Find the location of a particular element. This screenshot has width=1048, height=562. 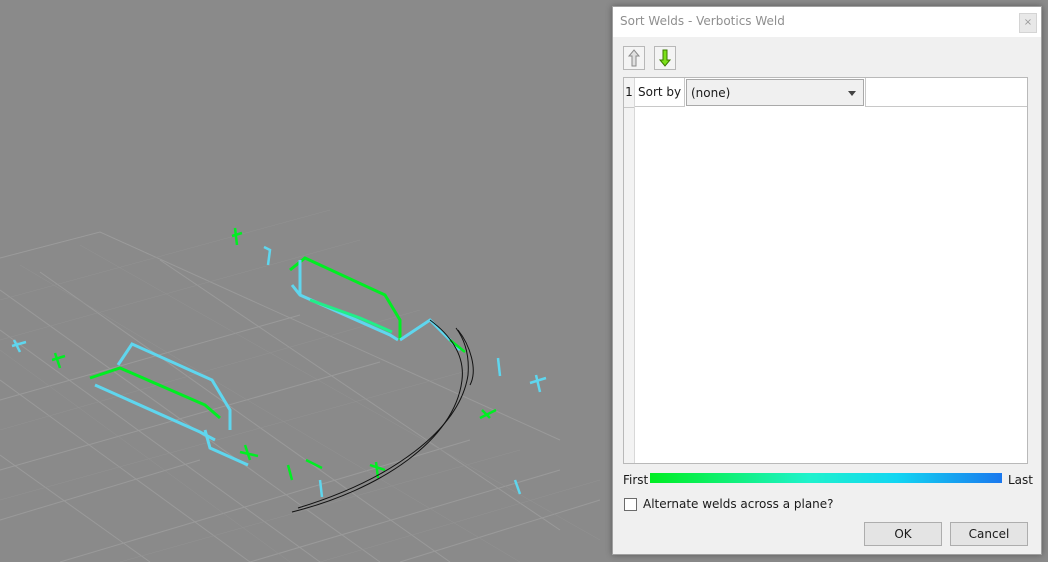

sort-by-dropdown: (none) is located at coordinates (775, 92).